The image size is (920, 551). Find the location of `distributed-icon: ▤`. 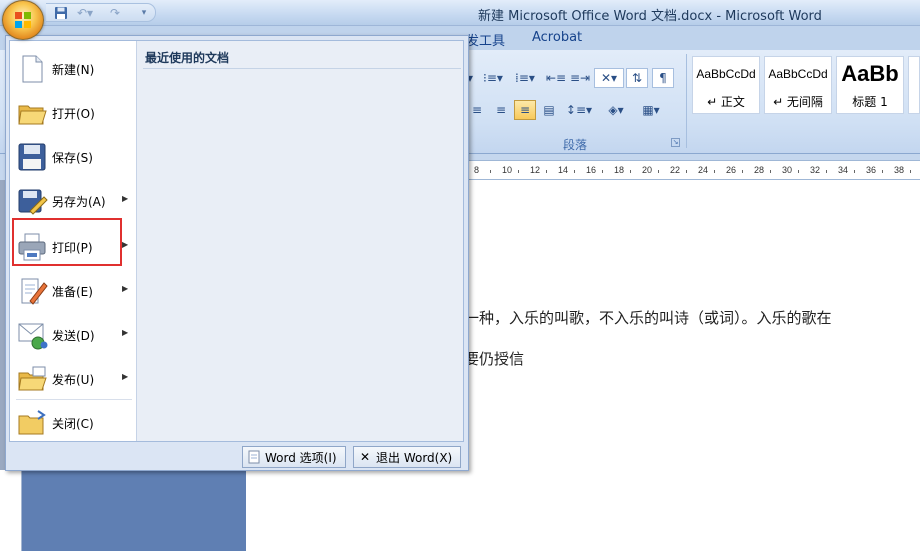

distributed-icon: ▤ is located at coordinates (549, 110).